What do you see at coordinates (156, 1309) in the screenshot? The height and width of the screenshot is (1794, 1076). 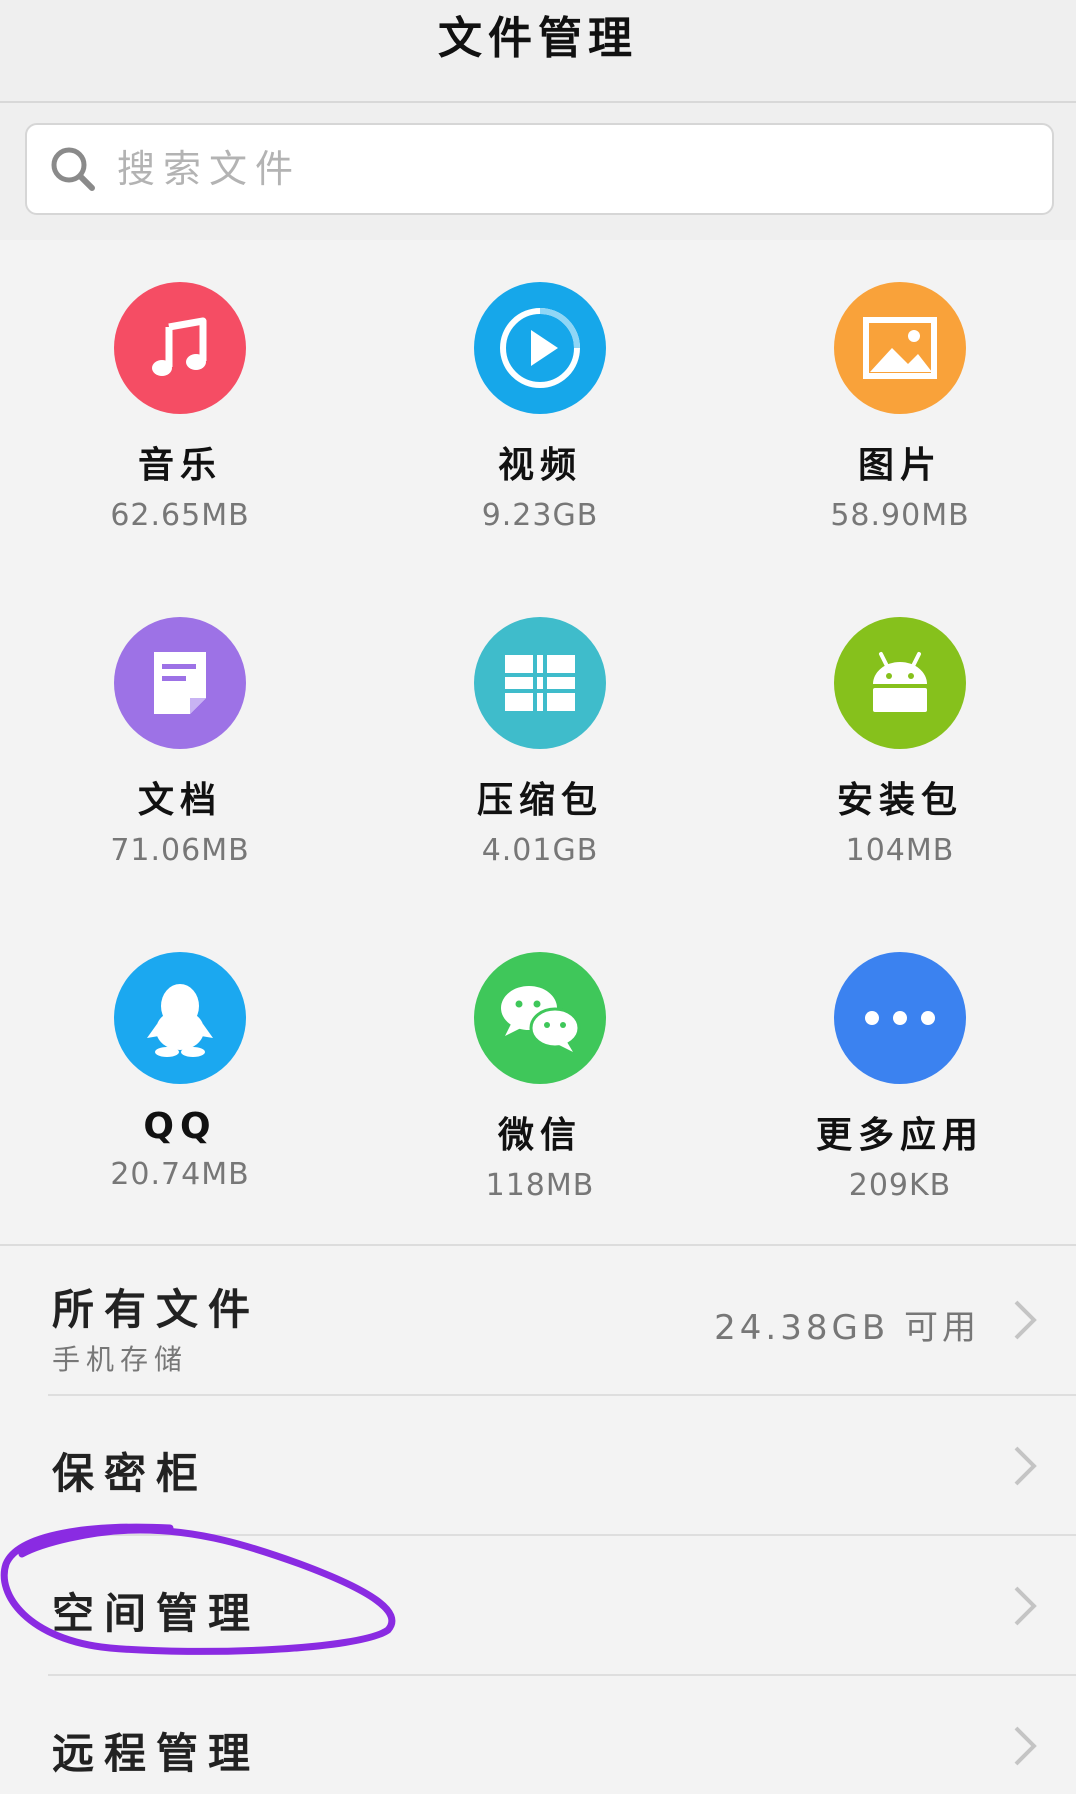 I see `all-files-title: 所有文件` at bounding box center [156, 1309].